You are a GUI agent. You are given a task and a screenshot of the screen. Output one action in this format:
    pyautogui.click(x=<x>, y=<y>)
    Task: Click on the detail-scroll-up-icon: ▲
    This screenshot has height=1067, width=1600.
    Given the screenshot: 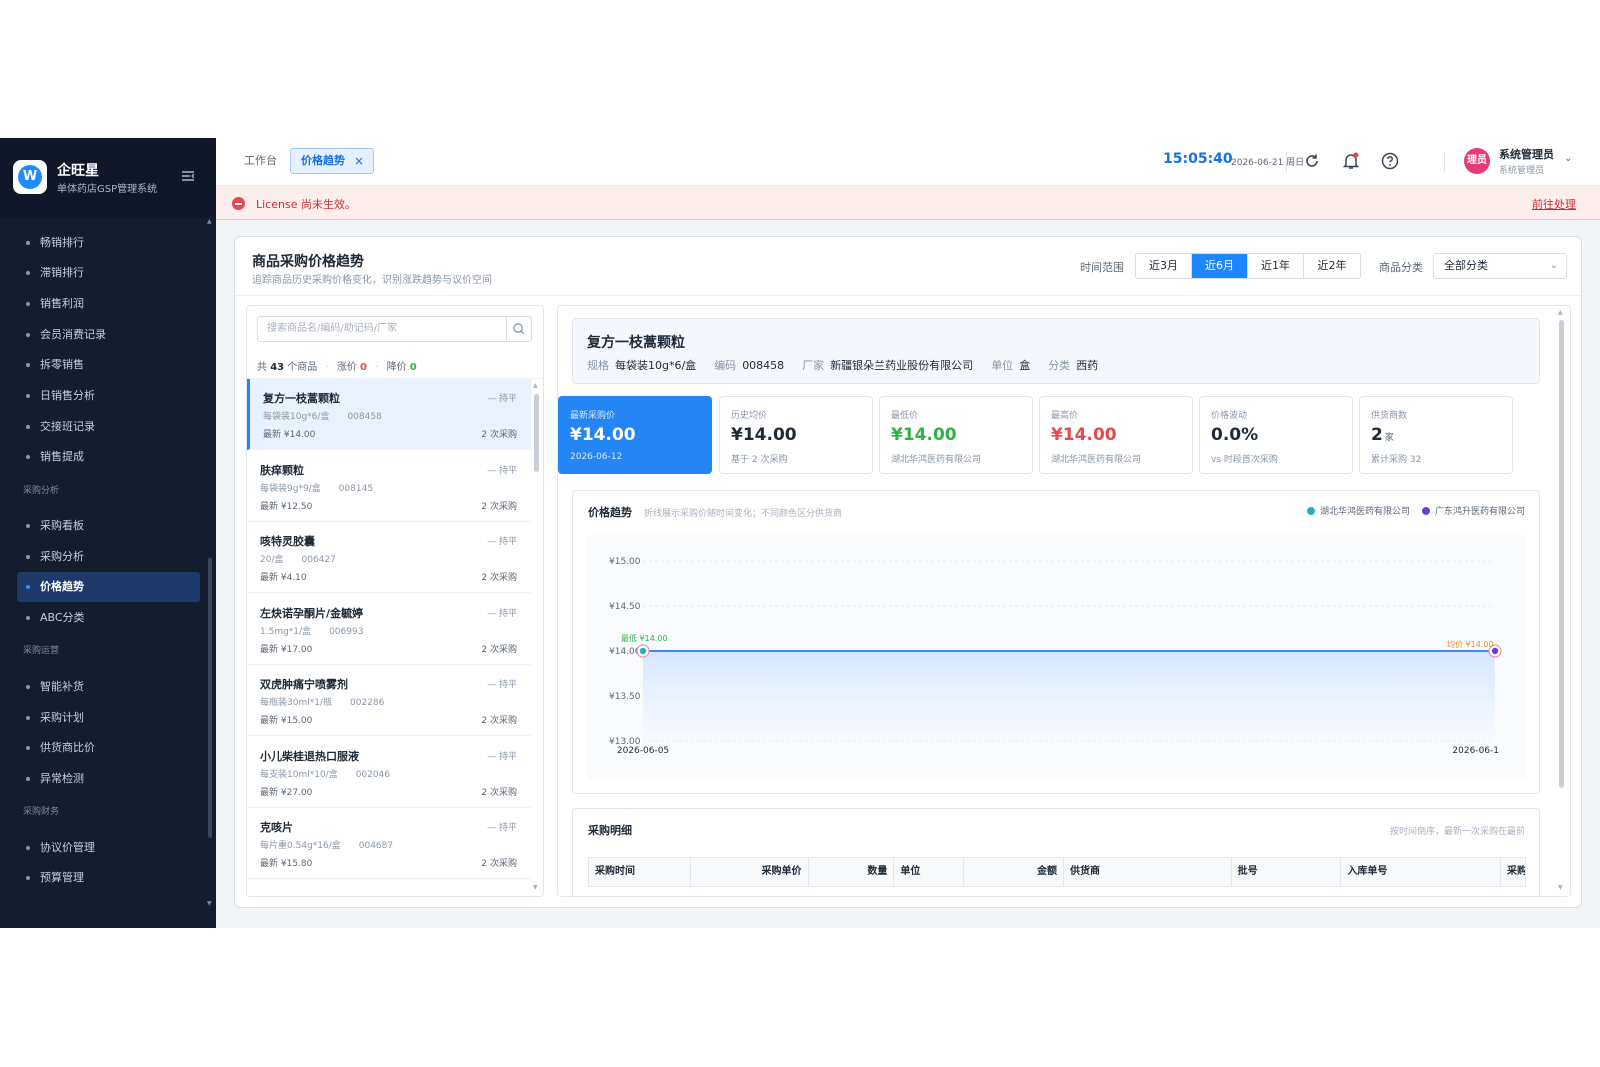 What is the action you would take?
    pyautogui.click(x=1560, y=312)
    